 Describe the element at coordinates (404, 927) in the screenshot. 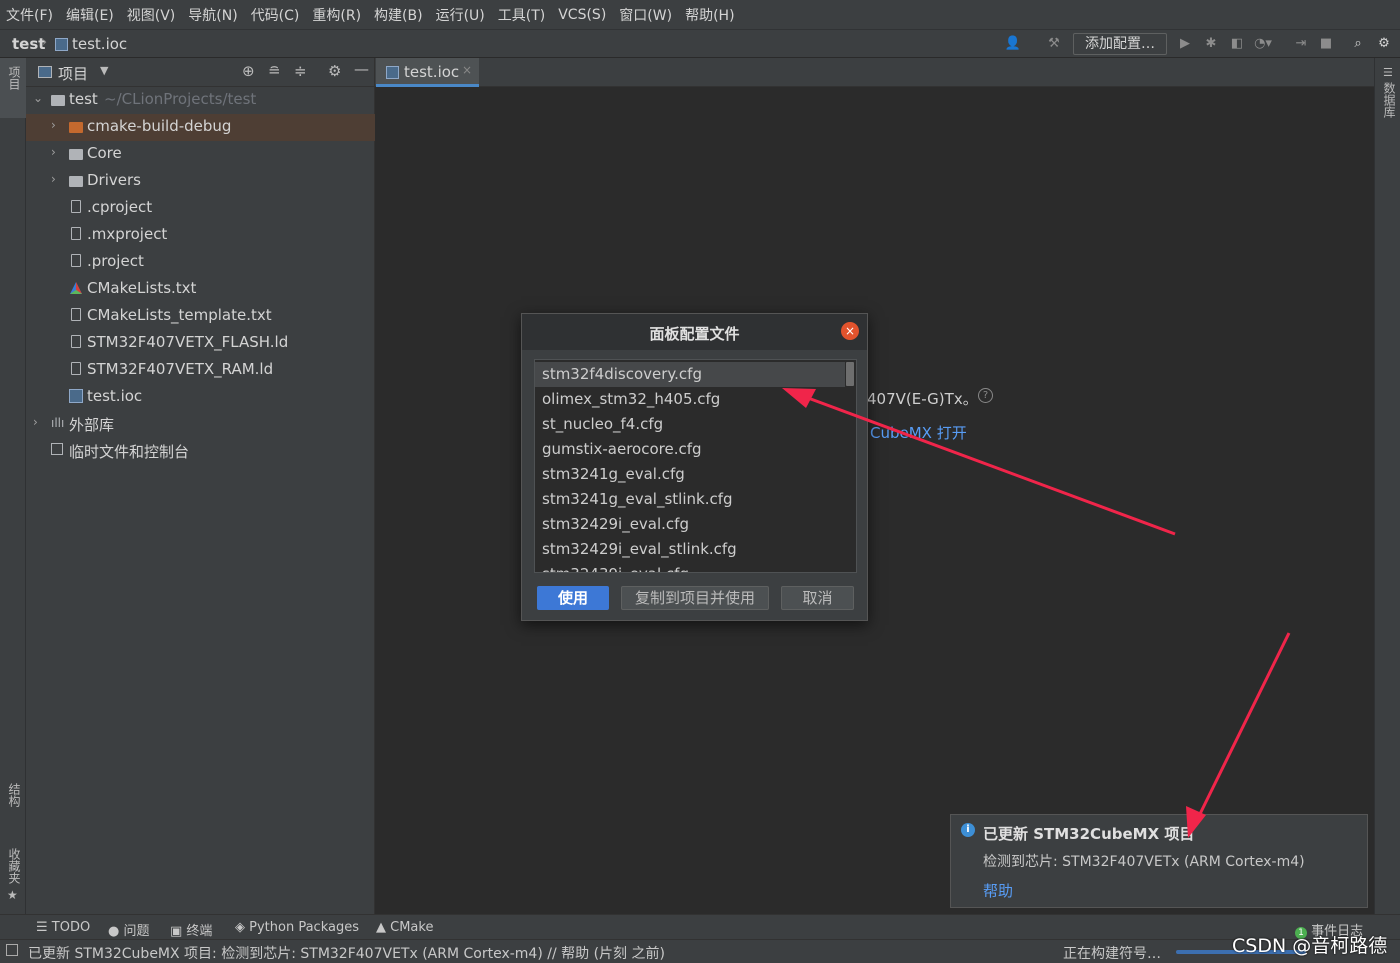

I see `cmake-tool: ▲ CMake` at that location.